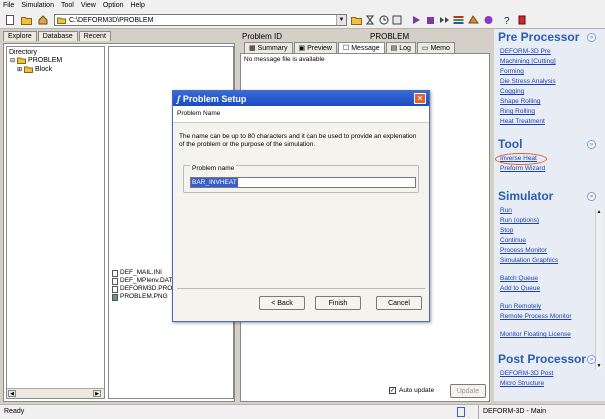 The height and width of the screenshot is (419, 605). Describe the element at coordinates (303, 48) in the screenshot. I see `preview-icon: ▣` at that location.